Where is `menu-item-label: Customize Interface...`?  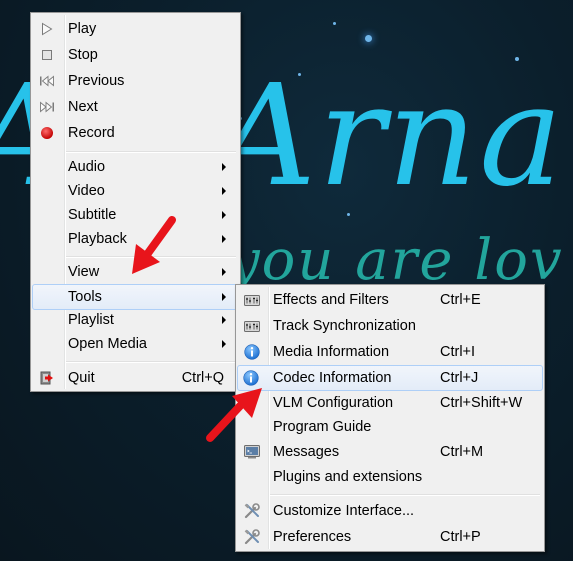 menu-item-label: Customize Interface... is located at coordinates (344, 511).